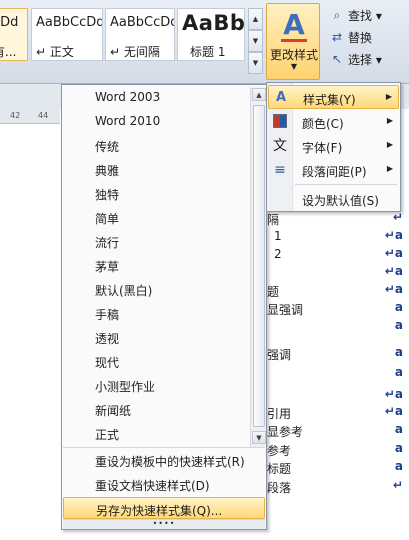 The image size is (409, 540). I want to click on resize-grip: ••••, so click(164, 524).